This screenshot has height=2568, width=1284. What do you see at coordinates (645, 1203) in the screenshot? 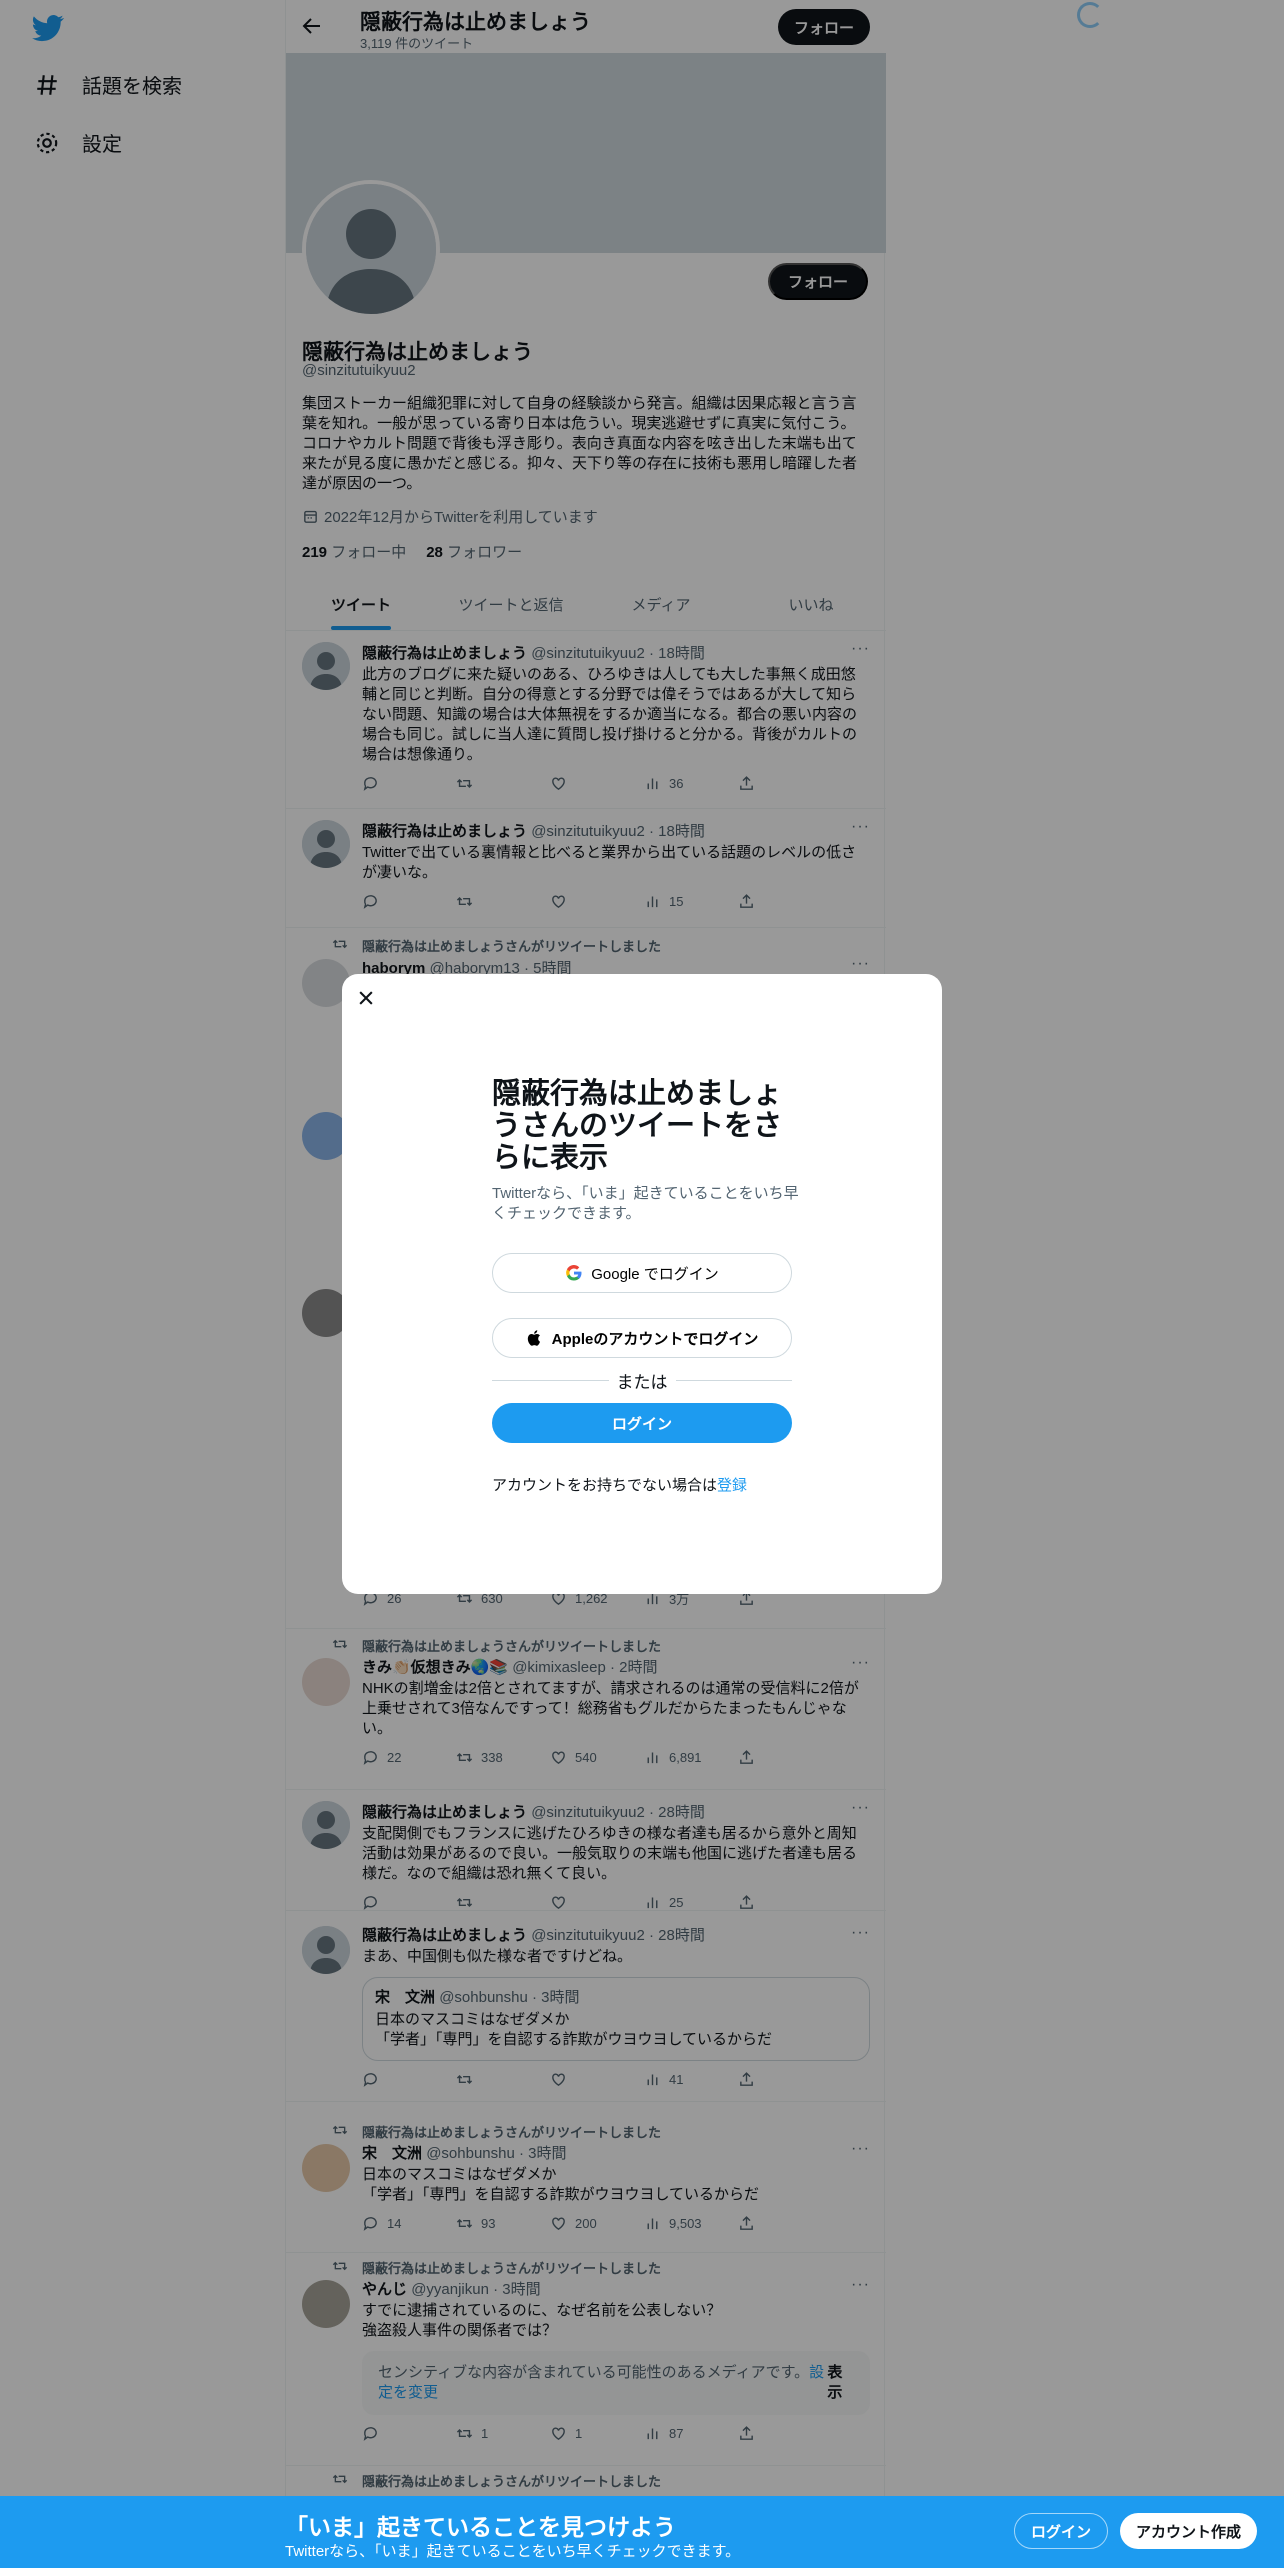
I see `modal-subtitle: Twitterなら、「いま」起きていることをいち早くチェックできます。` at bounding box center [645, 1203].